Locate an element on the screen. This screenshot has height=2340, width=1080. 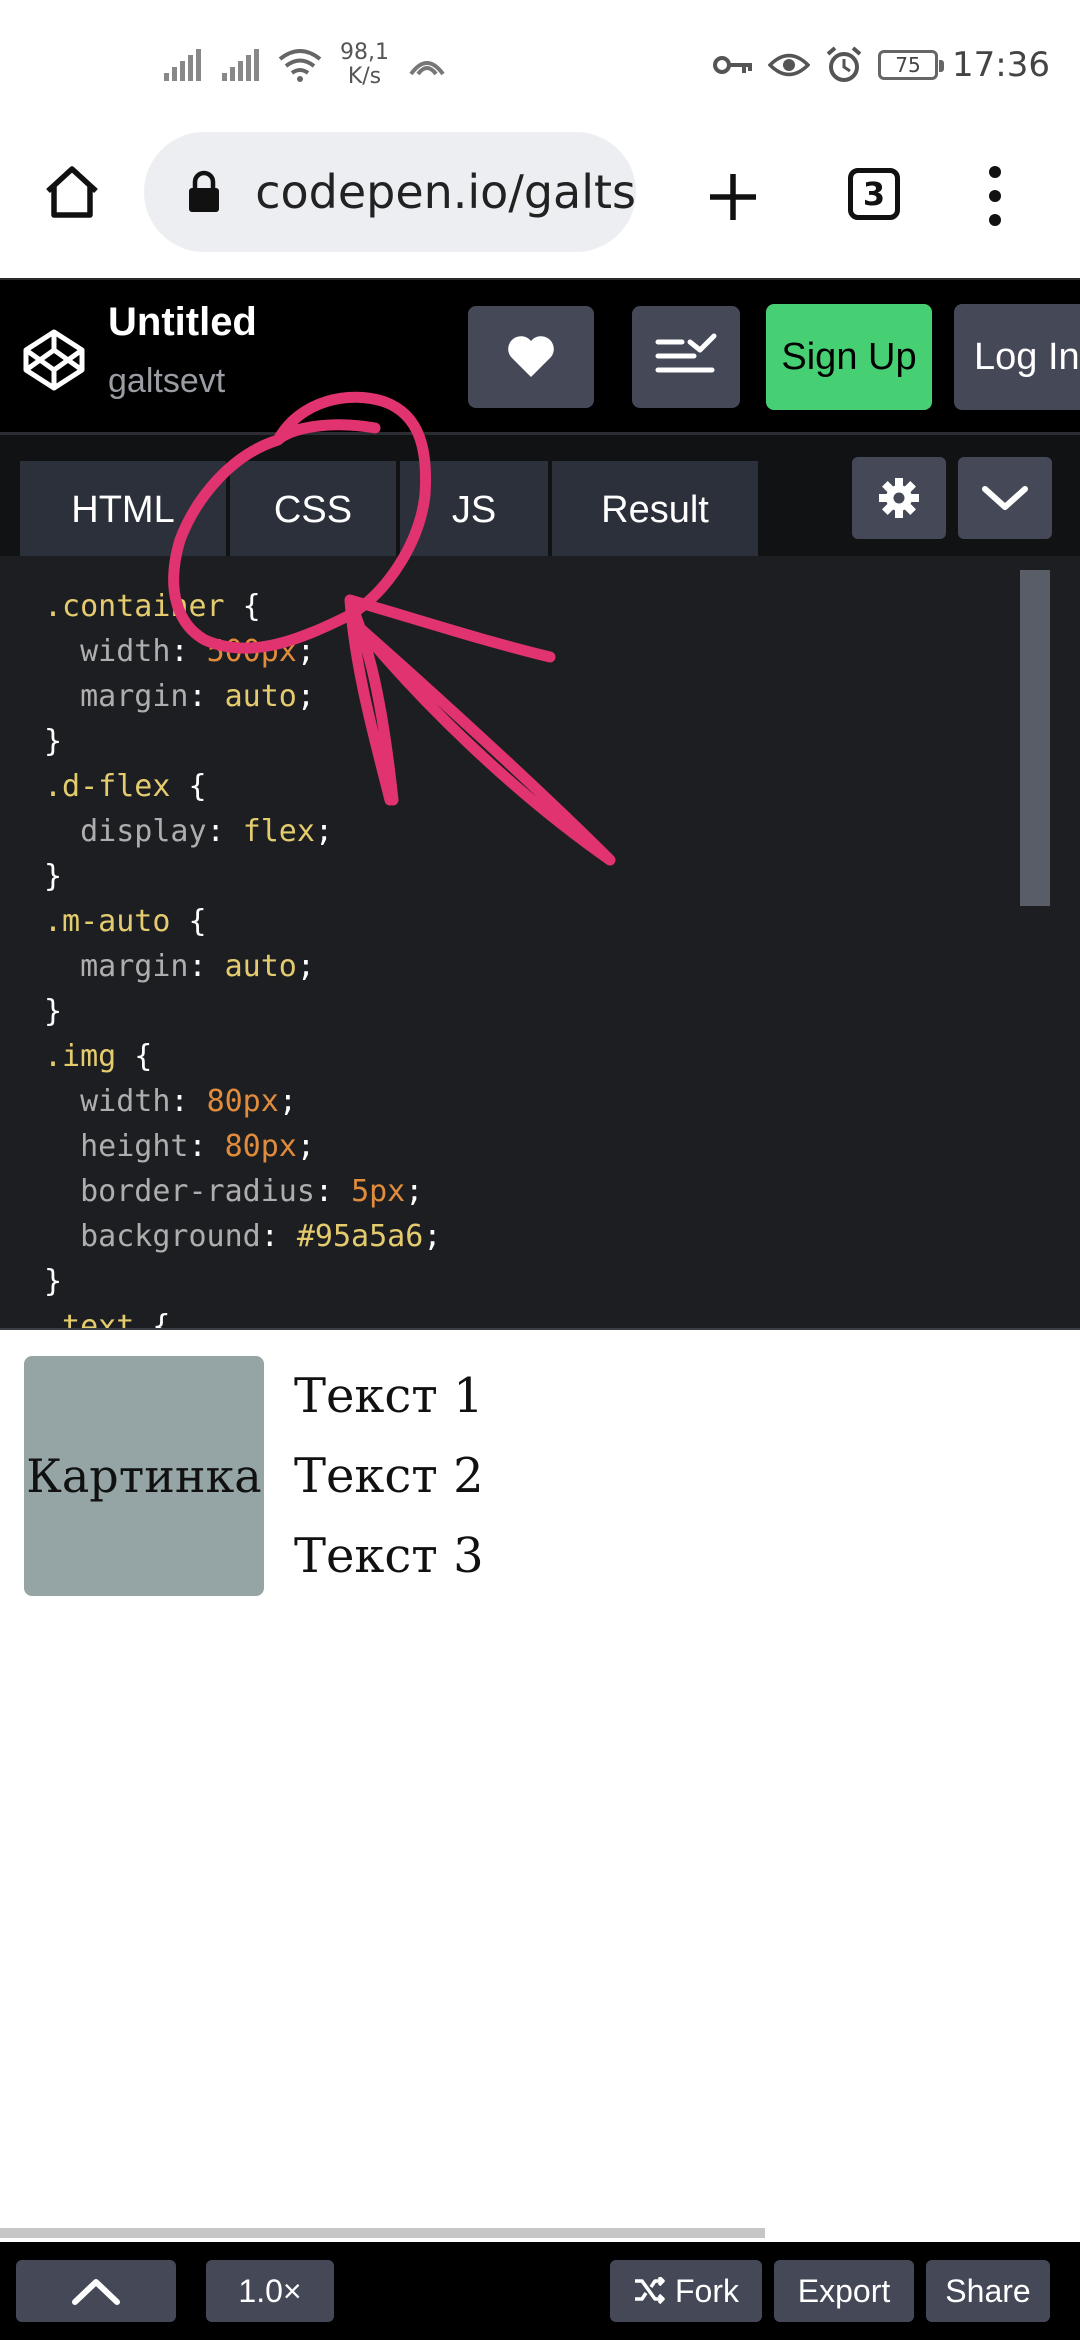
fork-icon is located at coordinates (650, 2291).